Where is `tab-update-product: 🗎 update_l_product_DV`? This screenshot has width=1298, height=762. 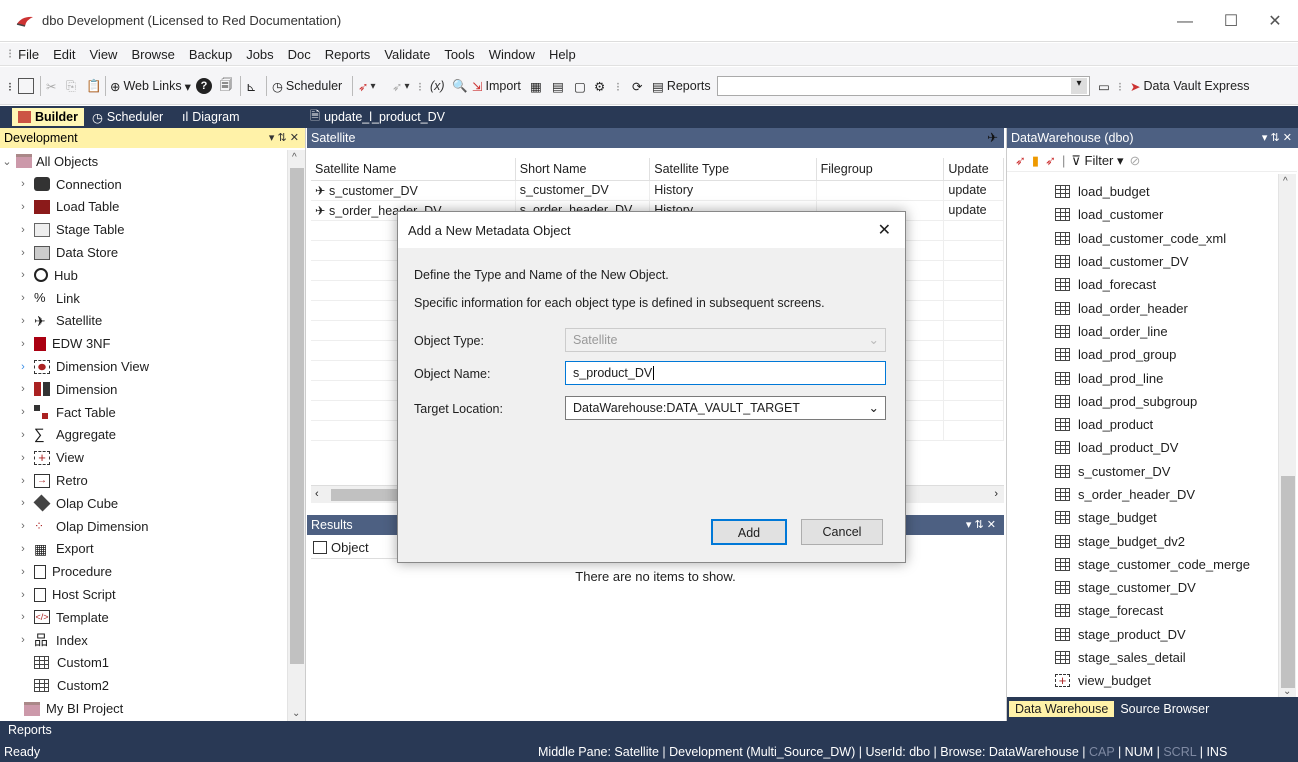
tab-update-product: 🗎 update_l_product_DV is located at coordinates (377, 117).